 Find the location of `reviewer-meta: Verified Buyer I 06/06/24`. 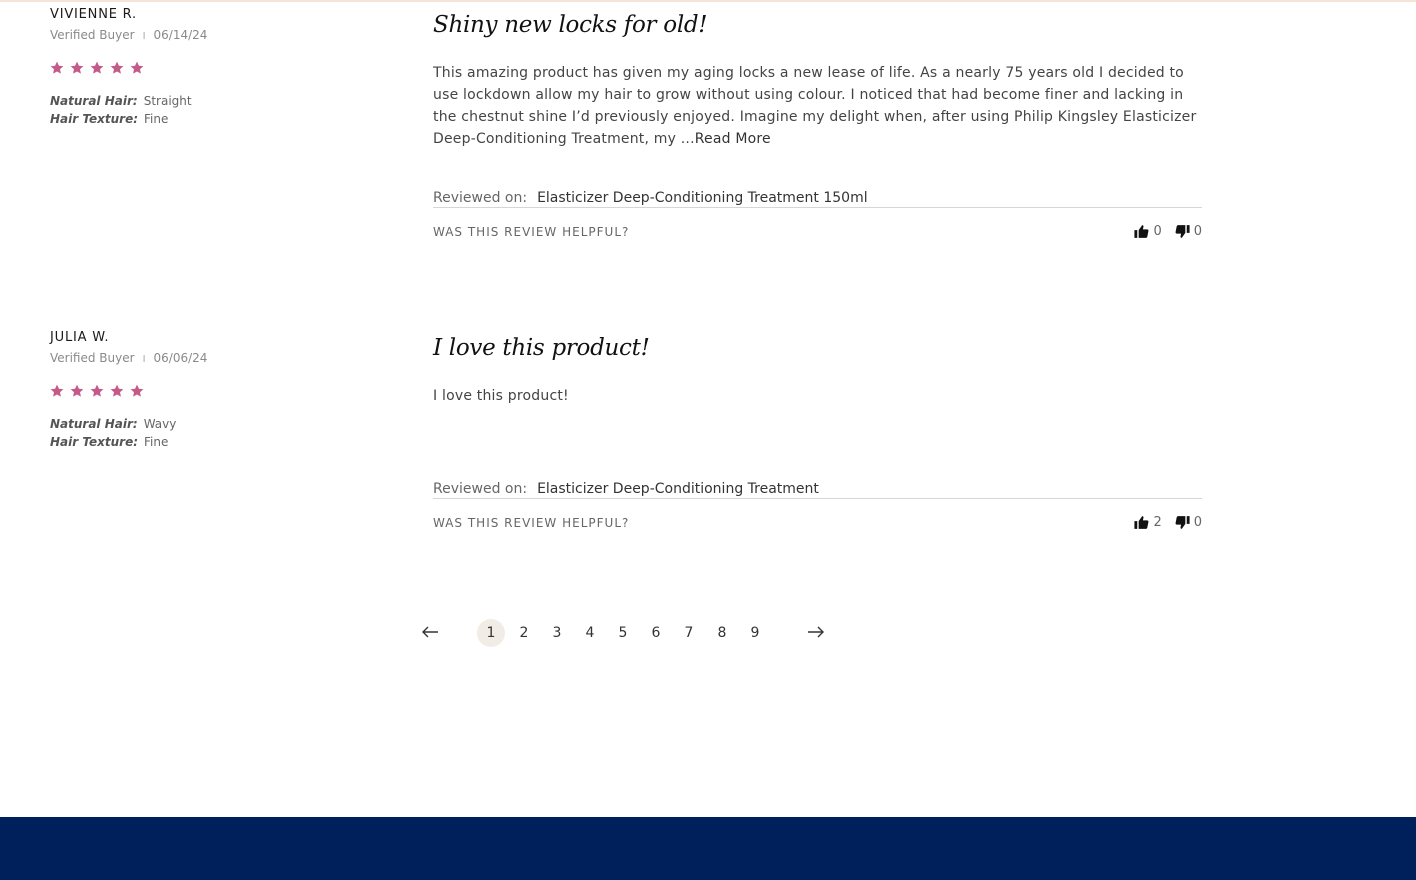

reviewer-meta: Verified Buyer I 06/06/24 is located at coordinates (128, 358).